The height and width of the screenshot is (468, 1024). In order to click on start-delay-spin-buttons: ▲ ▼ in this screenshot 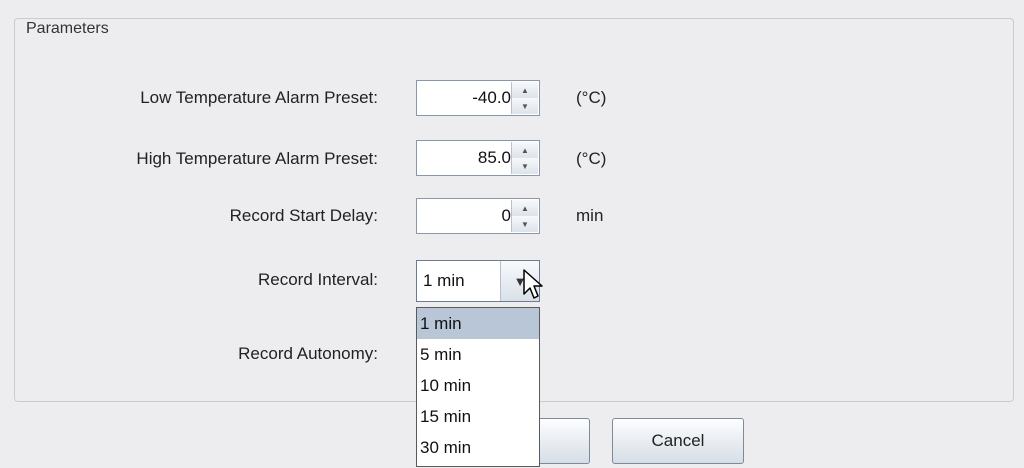, I will do `click(524, 216)`.